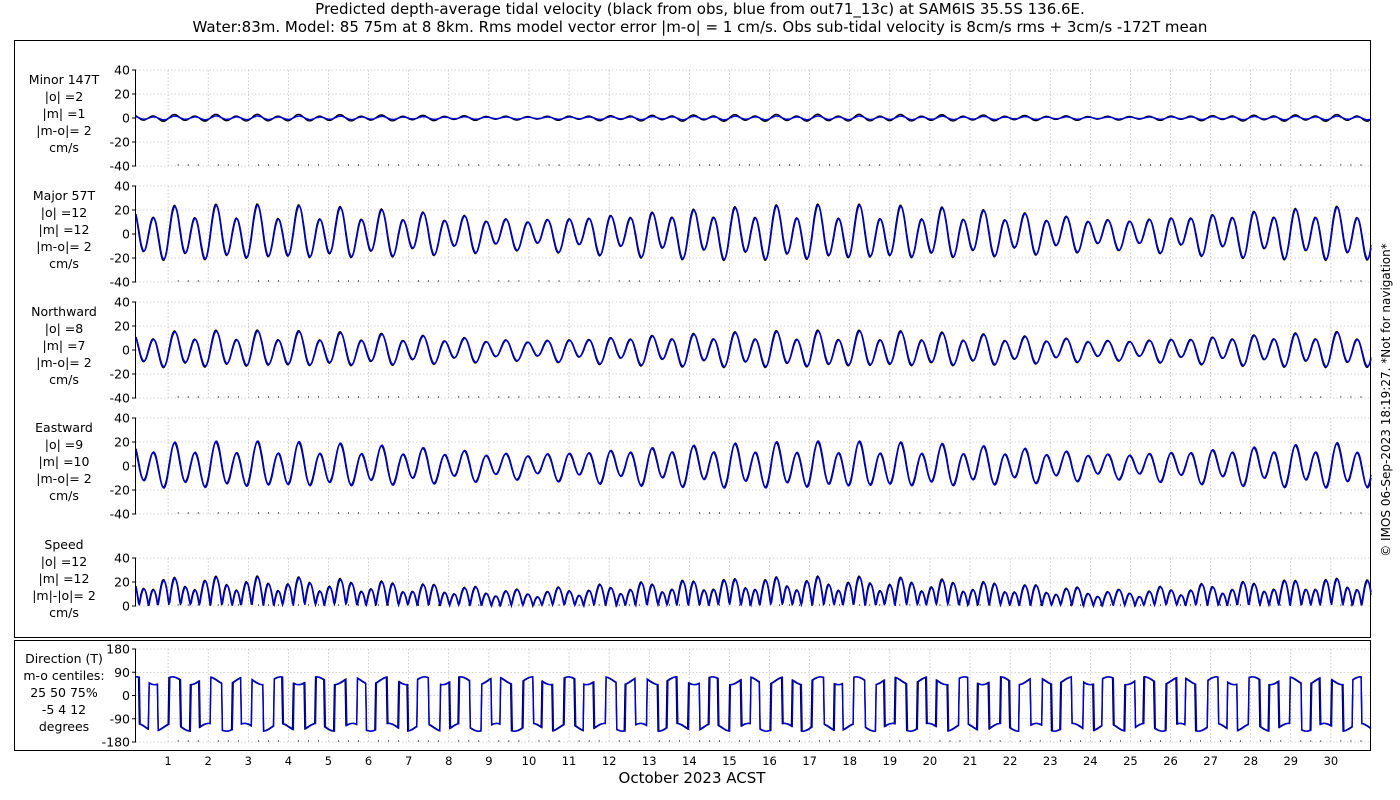  I want to click on panel-label-minor: |o| =2, so click(64, 96).